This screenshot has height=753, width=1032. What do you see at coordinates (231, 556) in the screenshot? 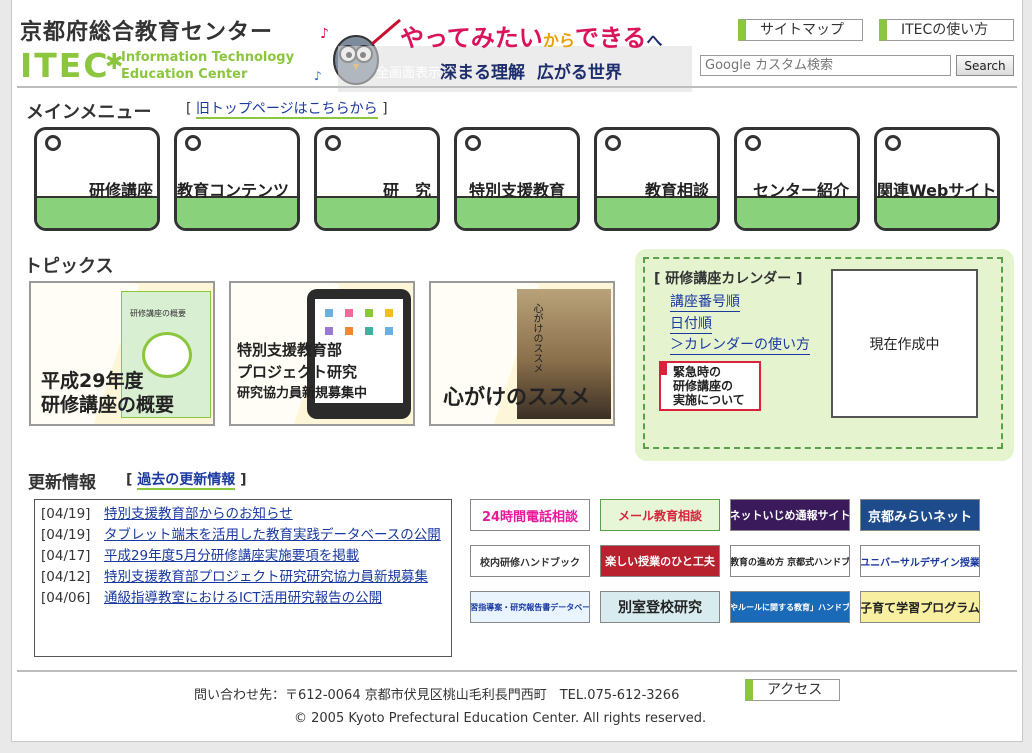
I see `news-link: 平成29年度5月分研修講座実施要項を掲載` at bounding box center [231, 556].